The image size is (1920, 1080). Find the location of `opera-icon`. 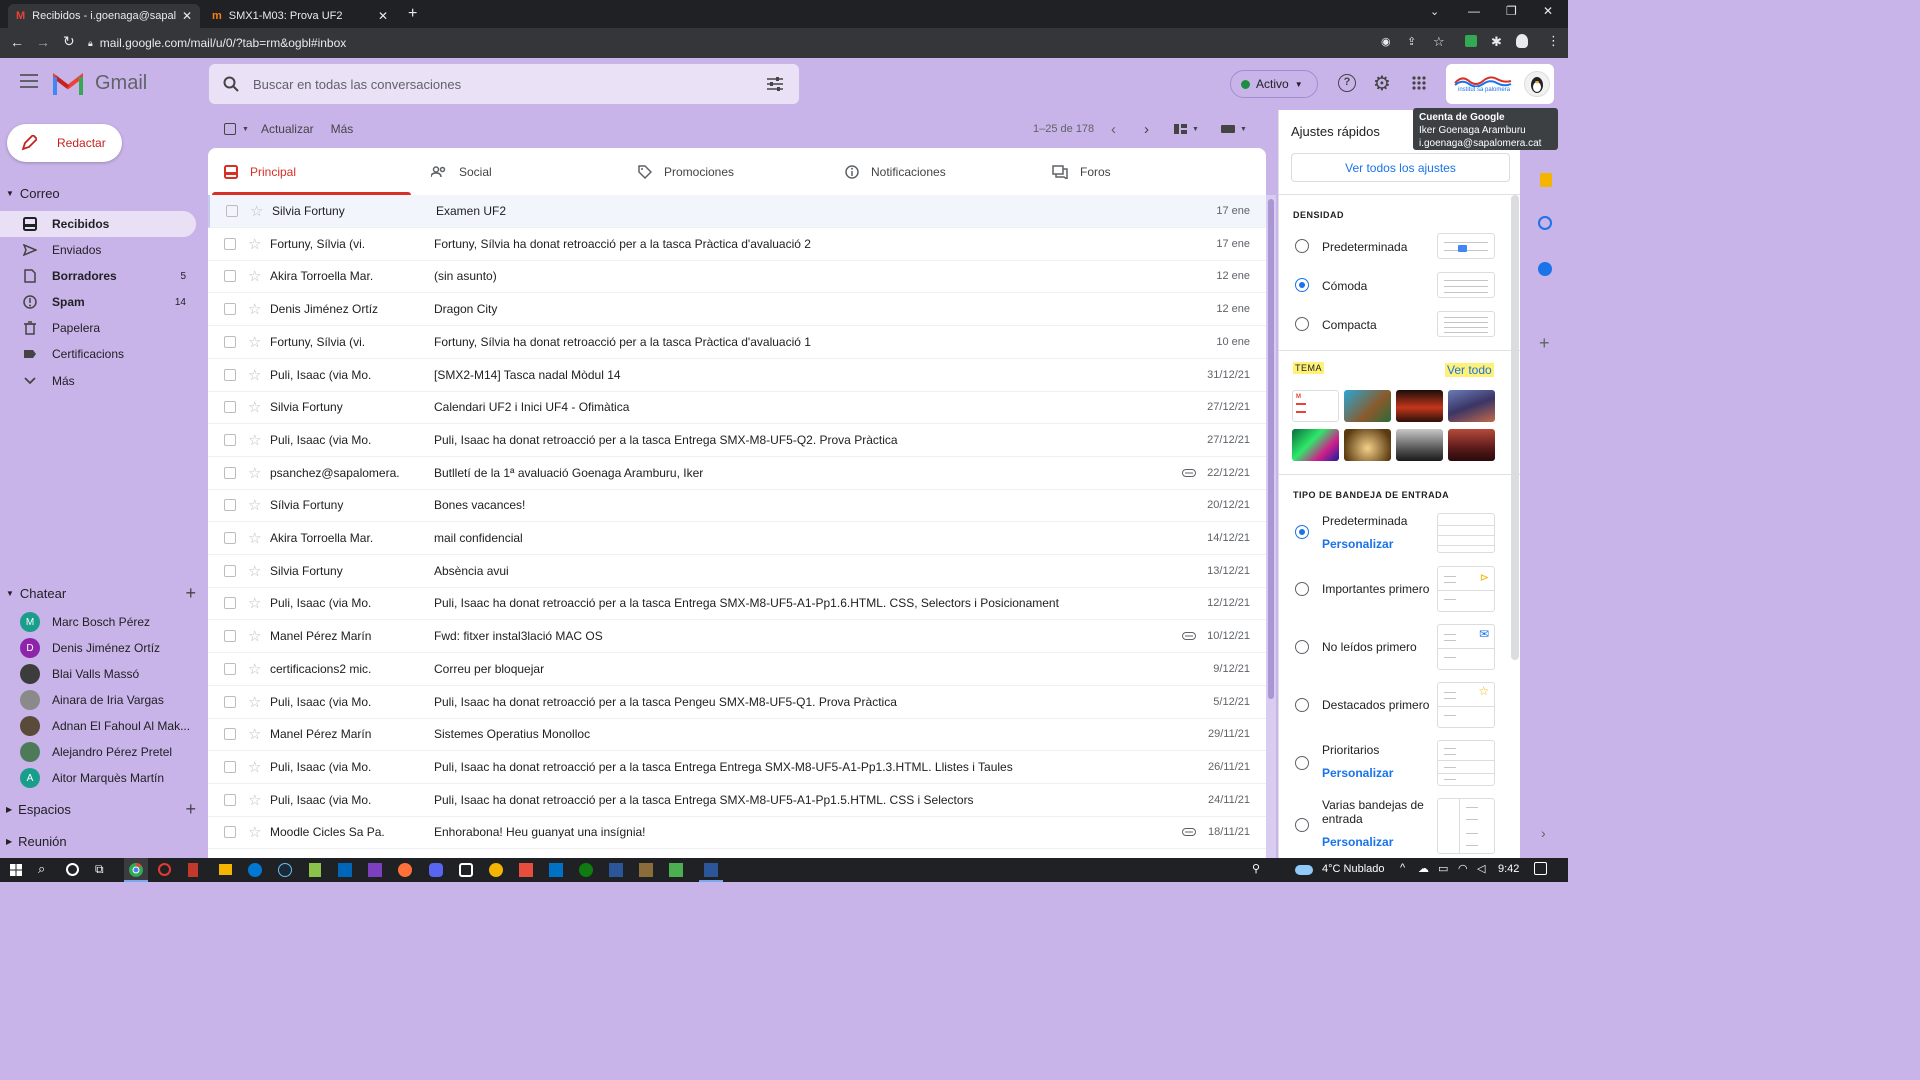

opera-icon is located at coordinates (164, 869).